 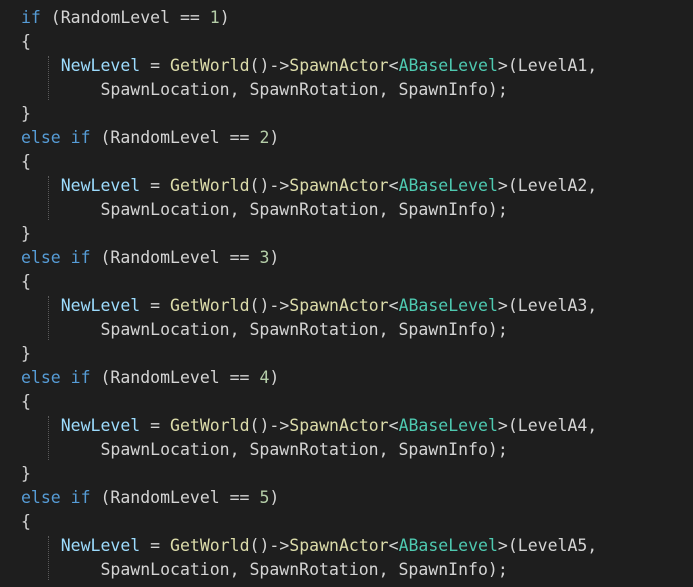 I want to click on code-token: 1, so click(x=214, y=17).